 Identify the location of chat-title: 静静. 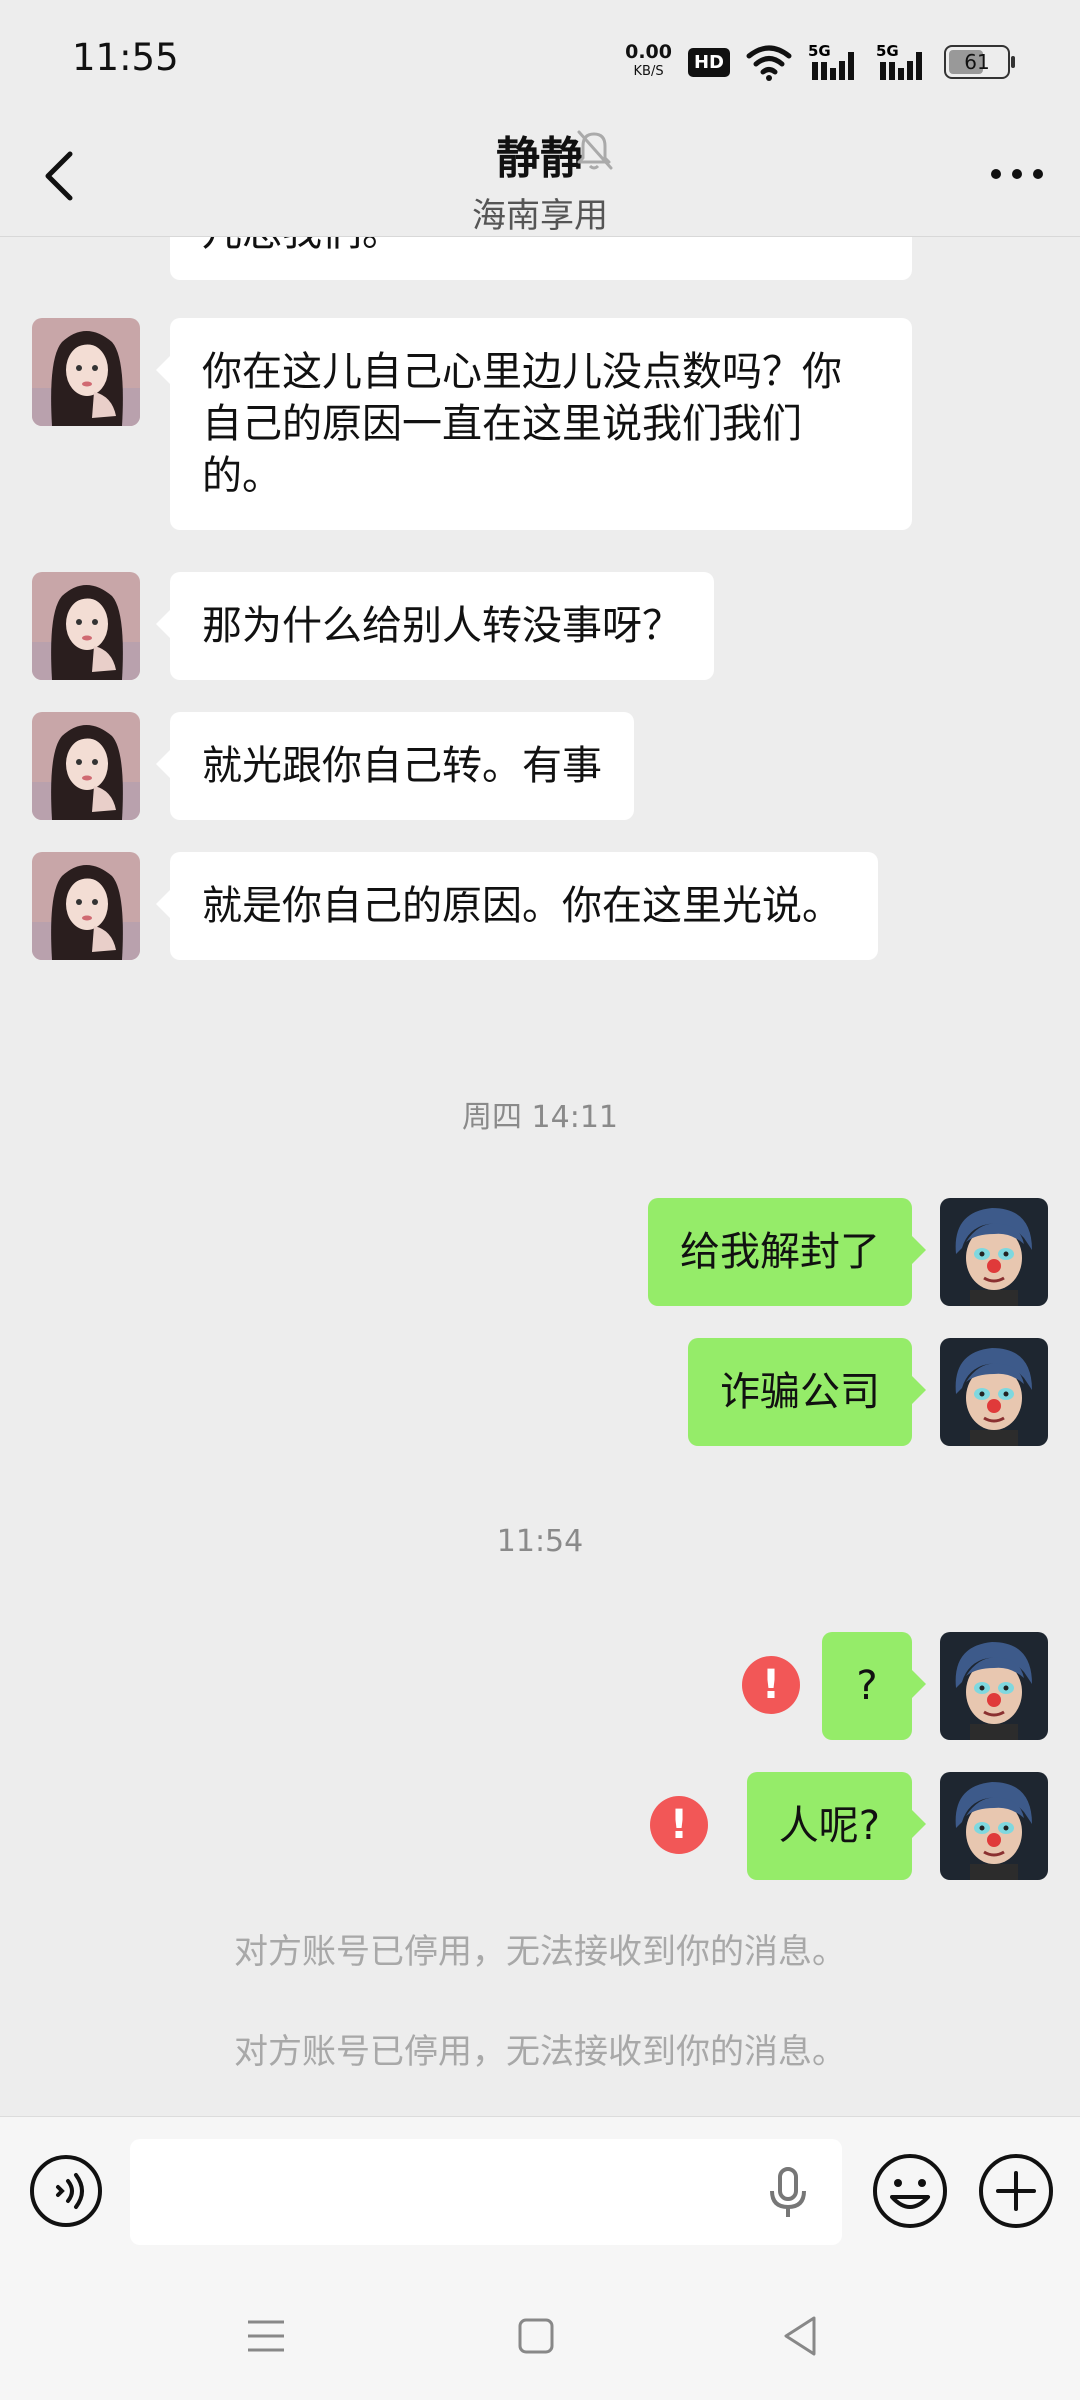
(540, 158).